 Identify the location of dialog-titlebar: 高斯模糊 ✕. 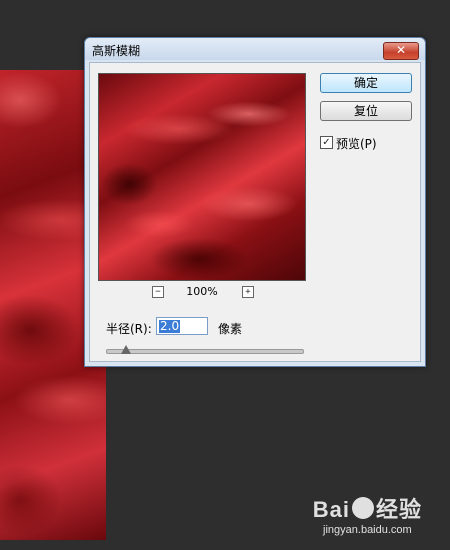
(255, 49).